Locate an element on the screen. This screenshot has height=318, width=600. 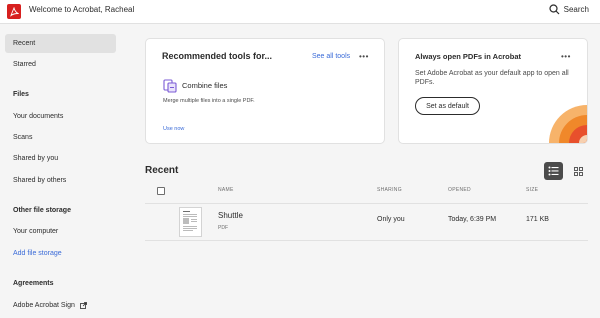
see-all-tools-link: See all tools is located at coordinates (331, 56).